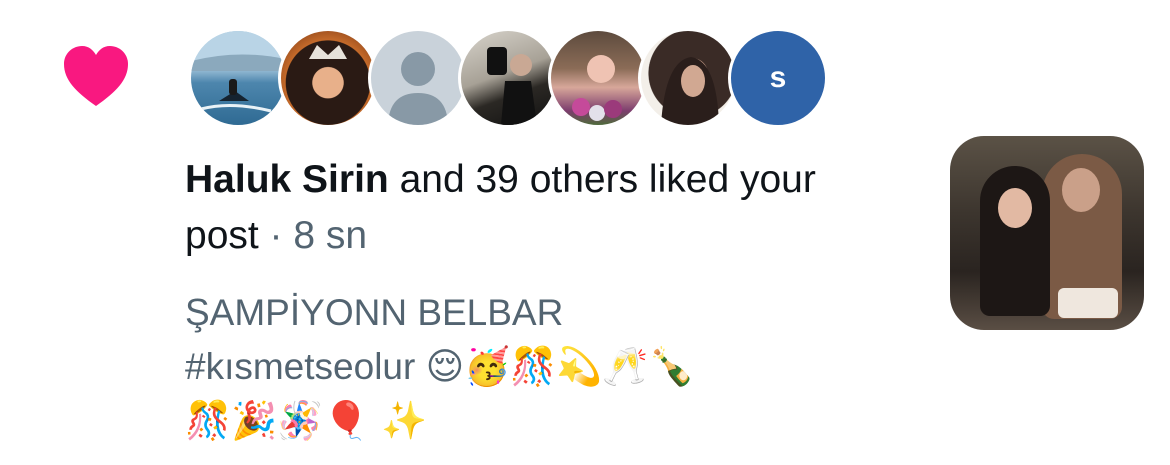  Describe the element at coordinates (1088, 303) in the screenshot. I see `thumbnail-cake` at that location.